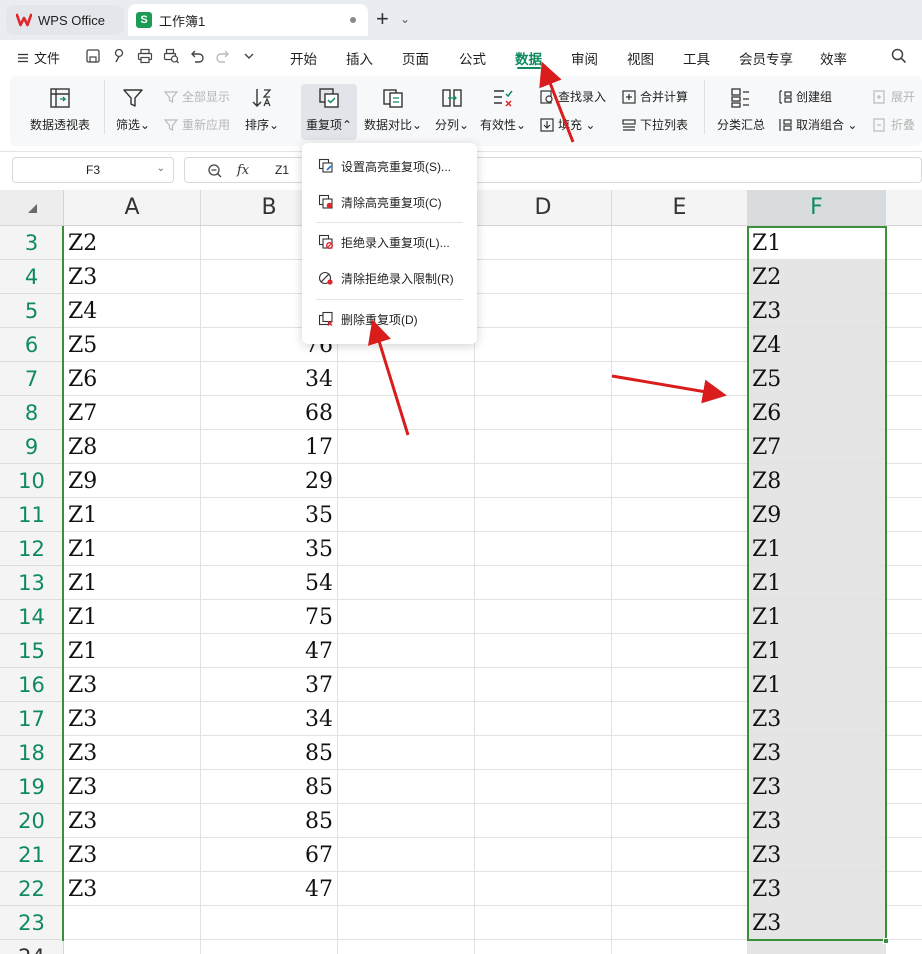 Image resolution: width=922 pixels, height=954 pixels. What do you see at coordinates (60, 109) in the screenshot?
I see `pivot-table-button: 数据透视表` at bounding box center [60, 109].